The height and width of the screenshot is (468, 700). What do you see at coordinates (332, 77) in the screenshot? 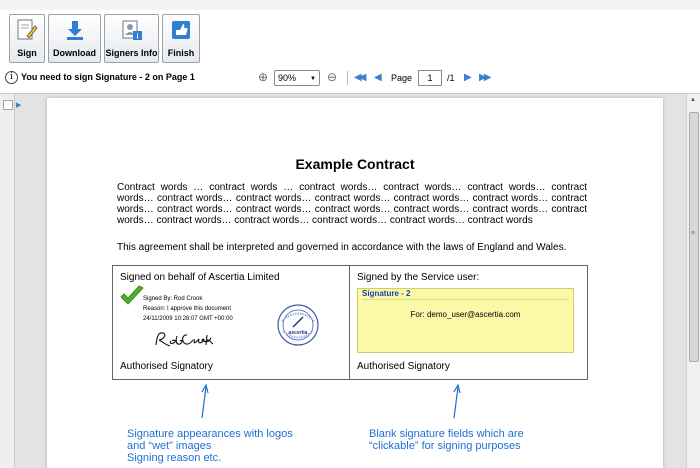
I see `zoom-out-icon: ⊖` at bounding box center [332, 77].